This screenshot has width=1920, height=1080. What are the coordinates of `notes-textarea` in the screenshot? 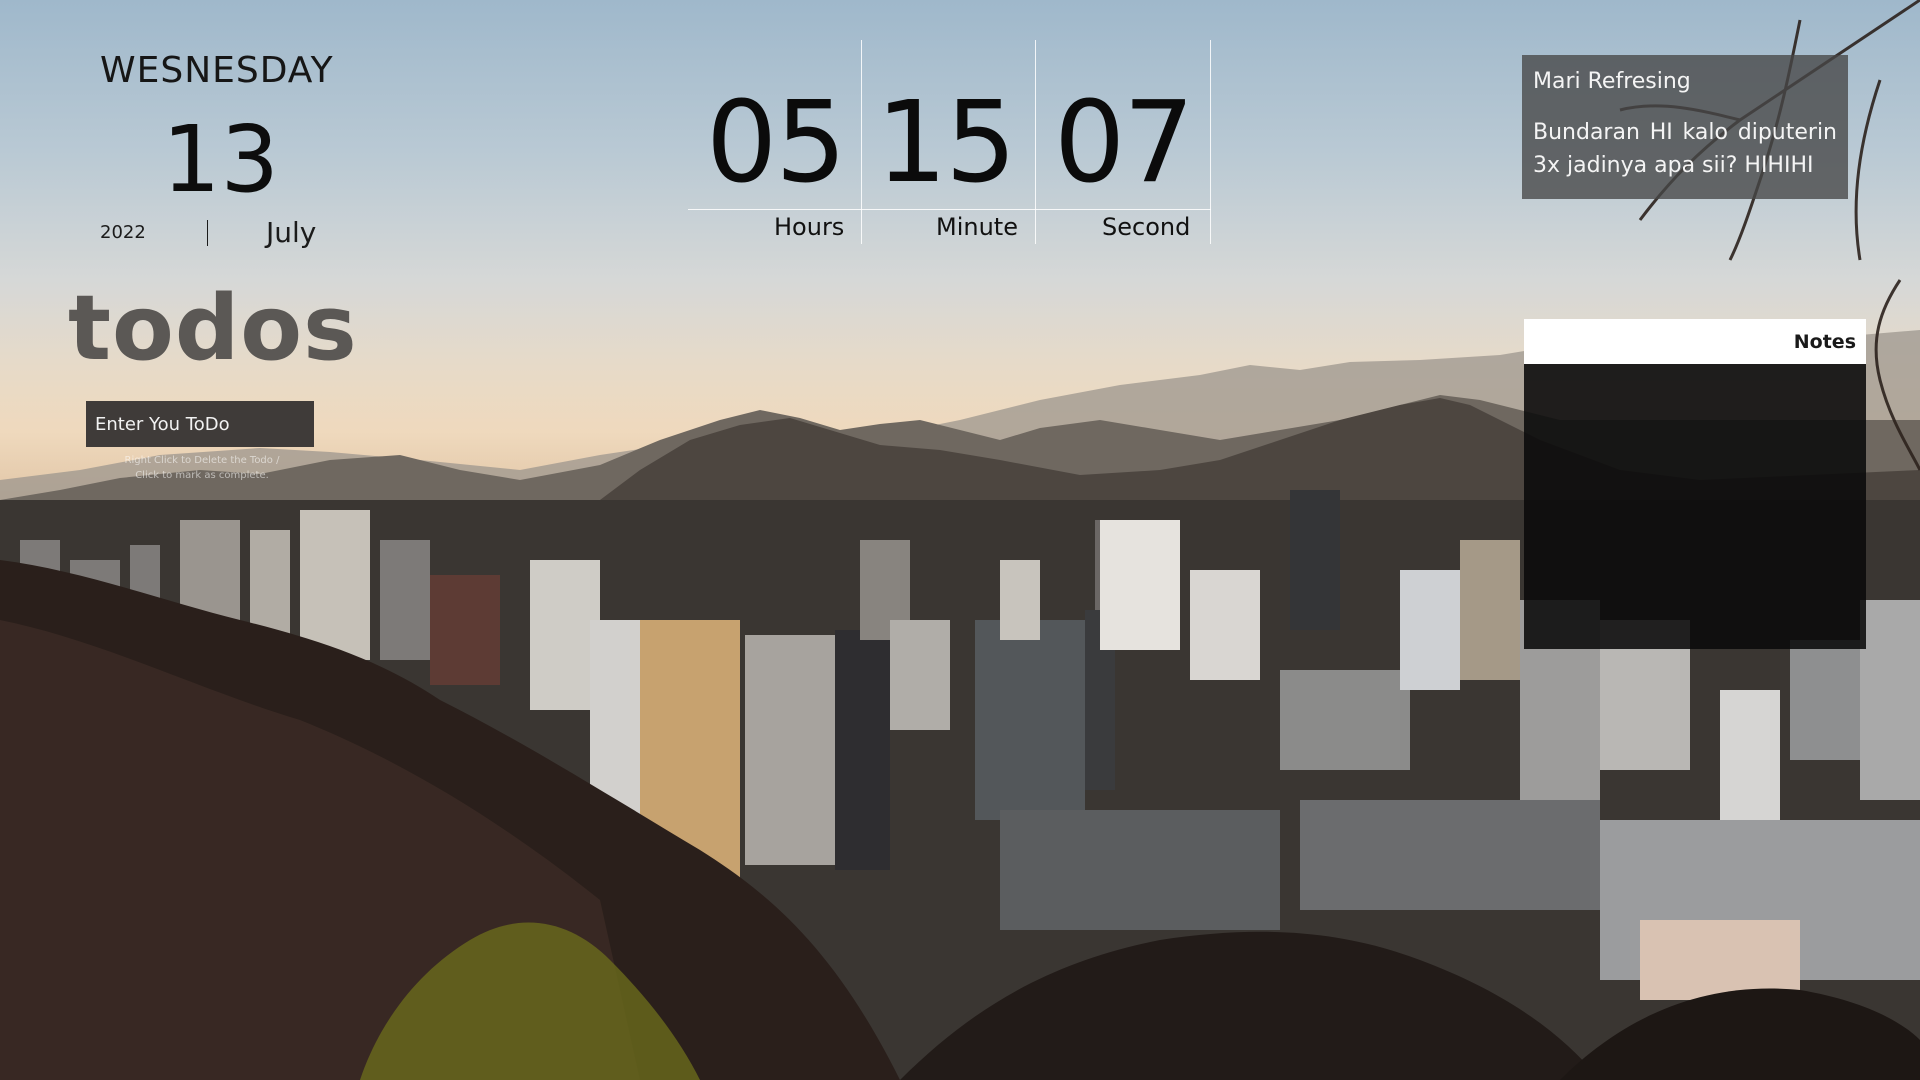 It's located at (1695, 506).